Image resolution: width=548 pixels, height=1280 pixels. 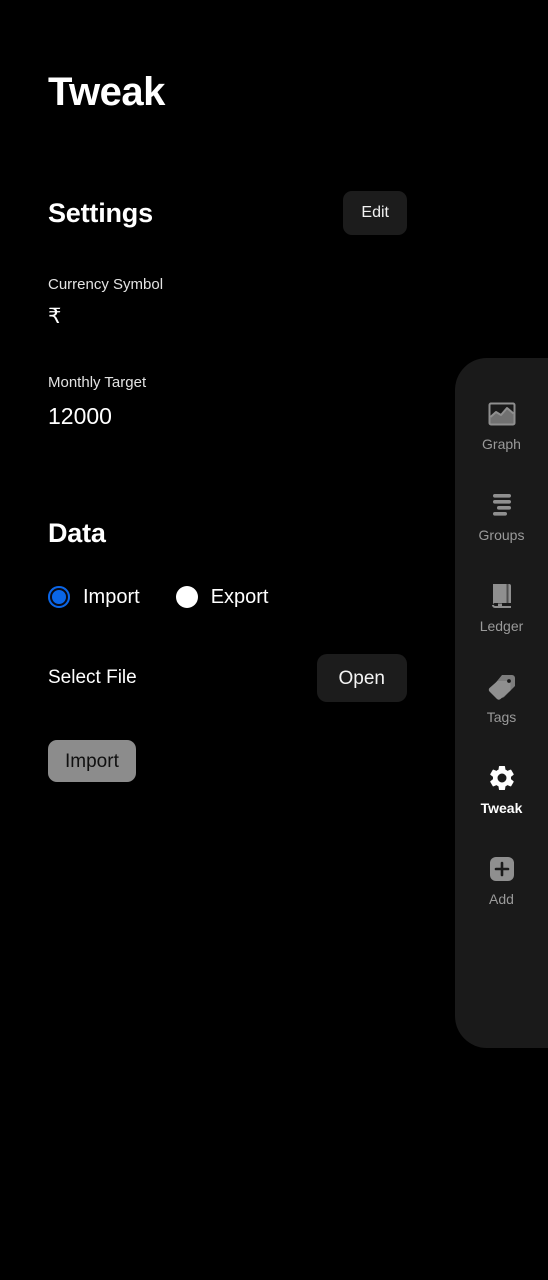 What do you see at coordinates (502, 869) in the screenshot?
I see `plus-square-icon` at bounding box center [502, 869].